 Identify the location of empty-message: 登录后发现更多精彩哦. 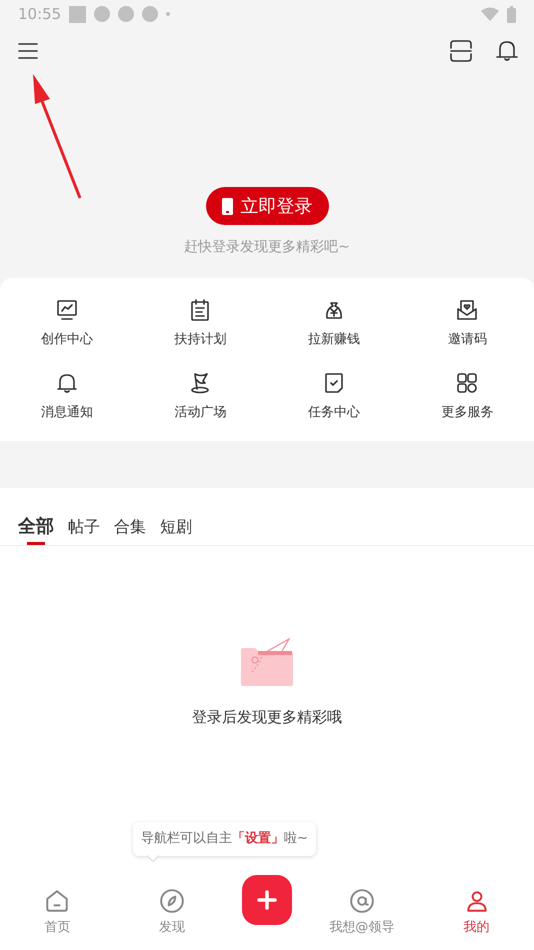
(267, 717).